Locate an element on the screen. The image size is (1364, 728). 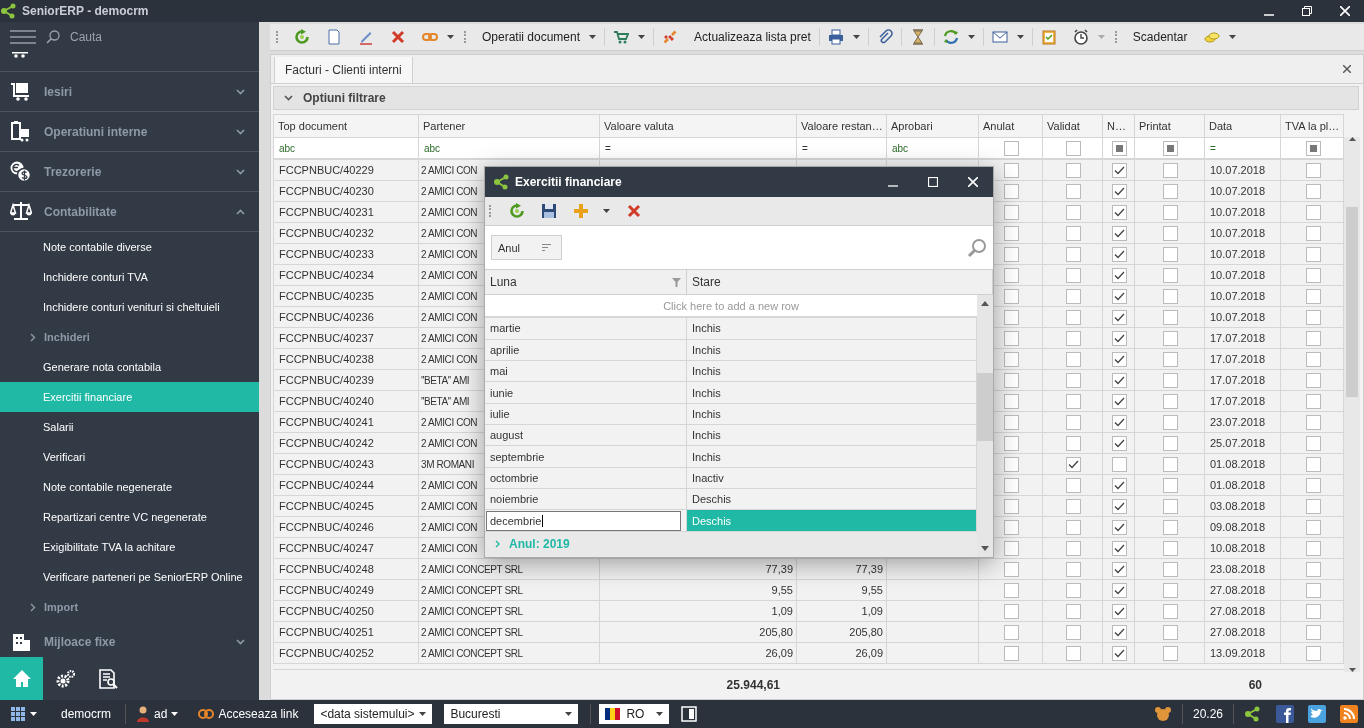
column-header: Data is located at coordinates (1242, 126).